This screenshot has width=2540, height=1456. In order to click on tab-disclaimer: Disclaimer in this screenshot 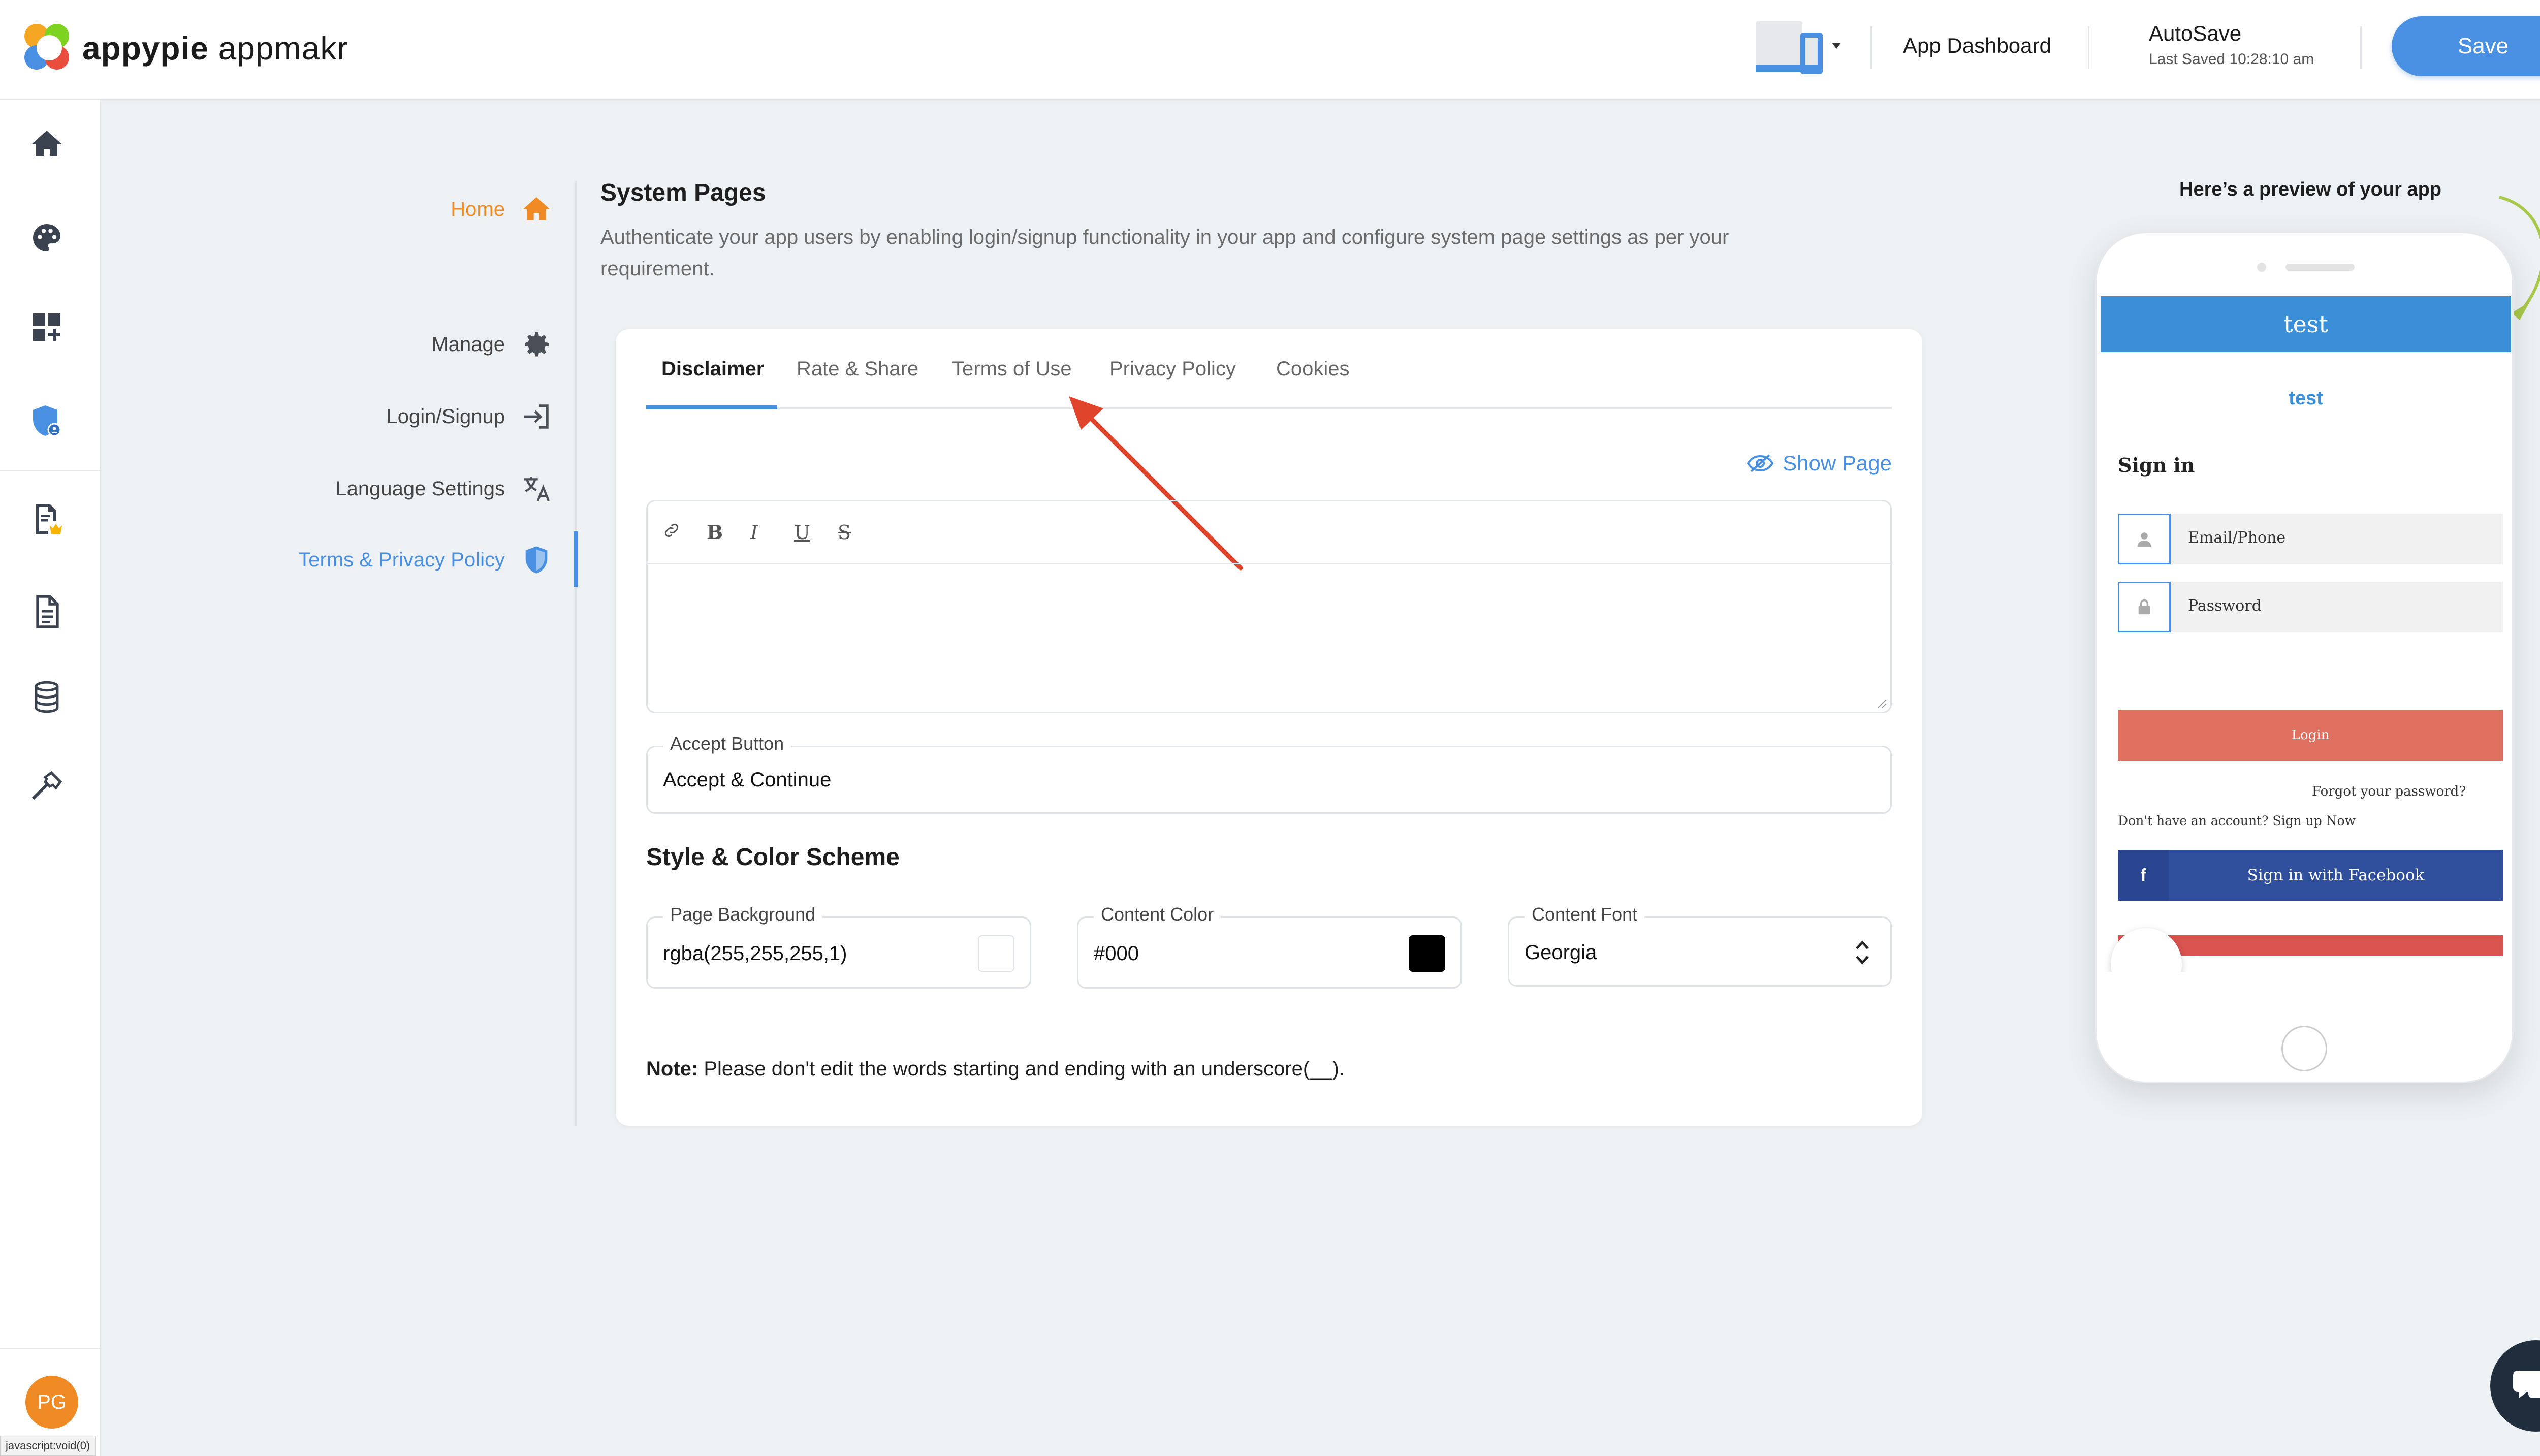, I will do `click(713, 369)`.